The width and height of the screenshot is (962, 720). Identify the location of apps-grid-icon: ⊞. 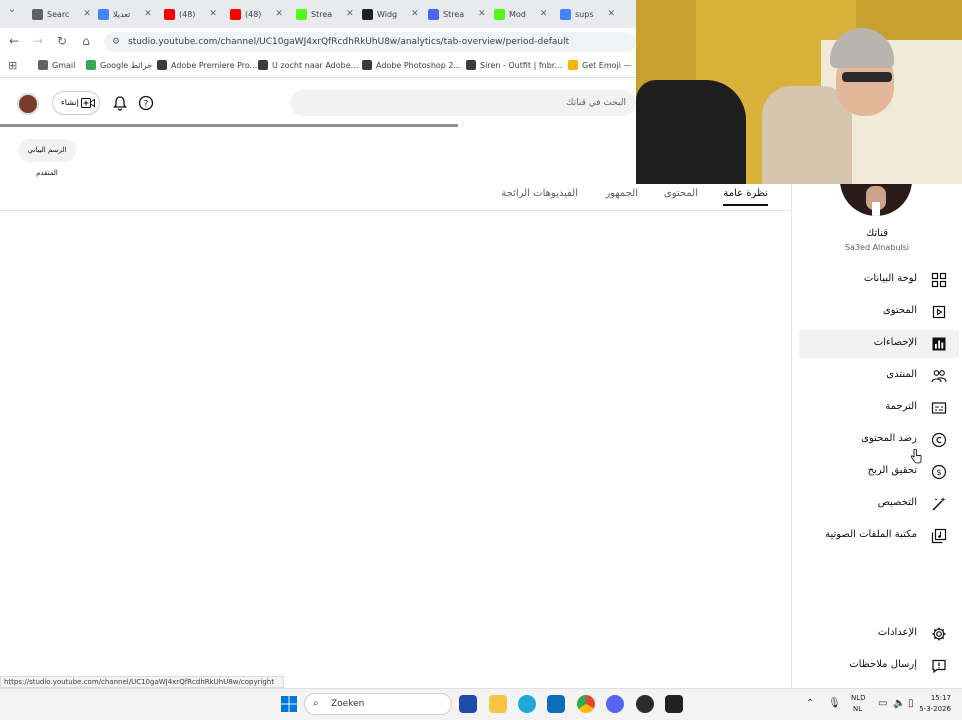
(12, 65).